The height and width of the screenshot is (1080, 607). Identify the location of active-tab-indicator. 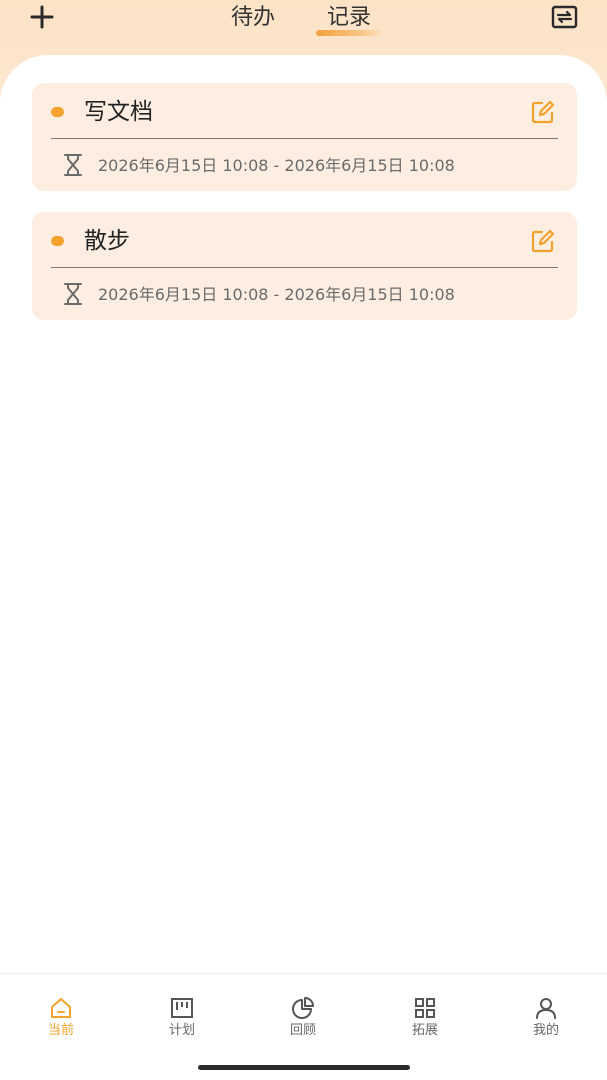
(350, 33).